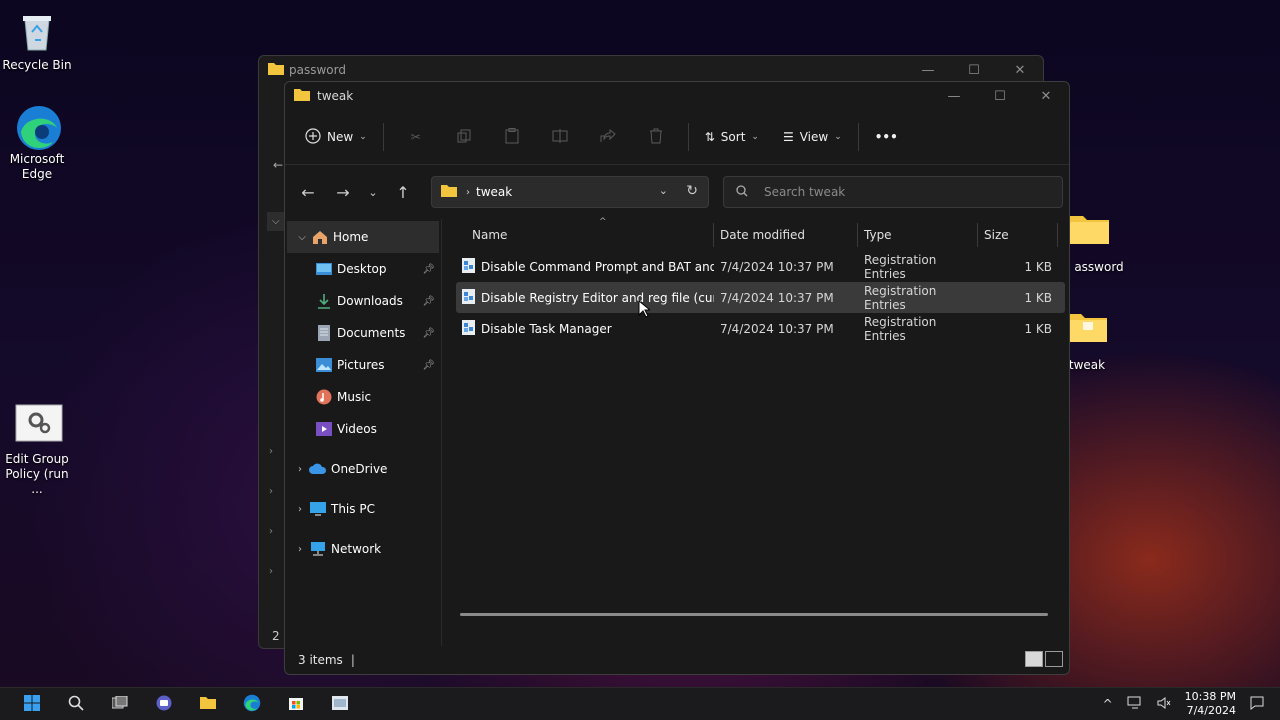 The image size is (1280, 720). I want to click on column-header-type: Type, so click(918, 235).